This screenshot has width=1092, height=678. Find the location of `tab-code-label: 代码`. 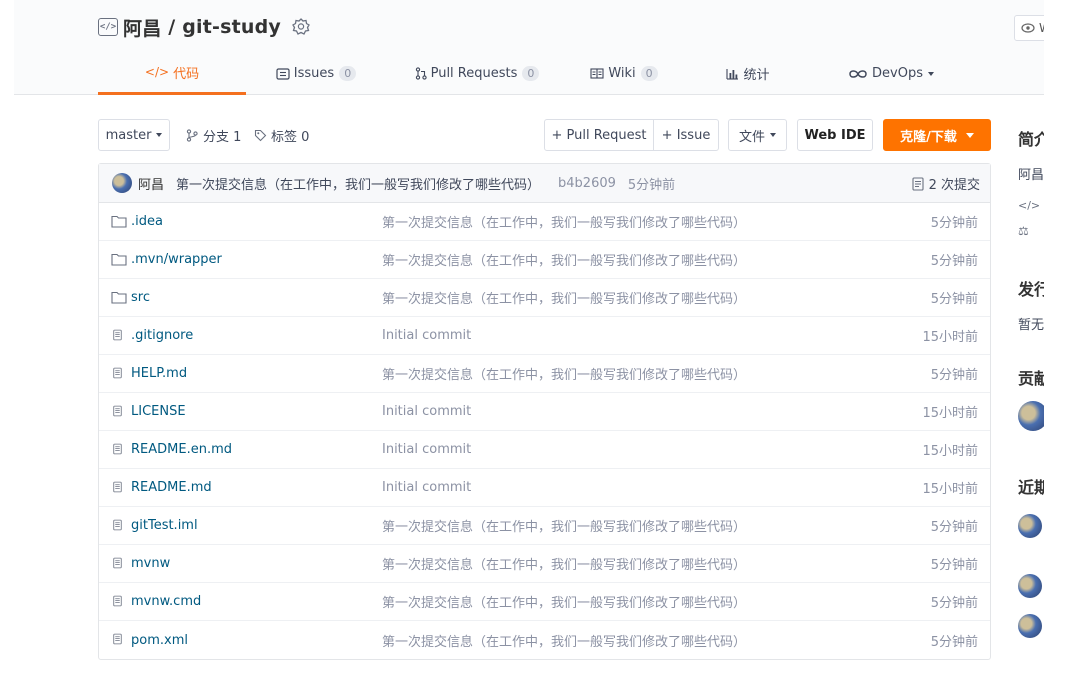

tab-code-label: 代码 is located at coordinates (186, 74).